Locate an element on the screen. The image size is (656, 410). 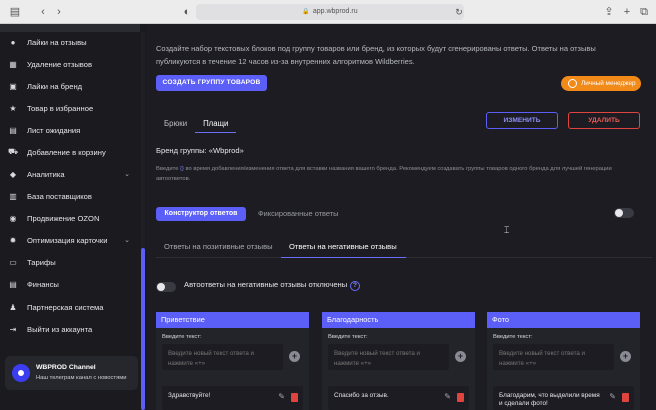
lifebuoy-icon is located at coordinates (572, 83).